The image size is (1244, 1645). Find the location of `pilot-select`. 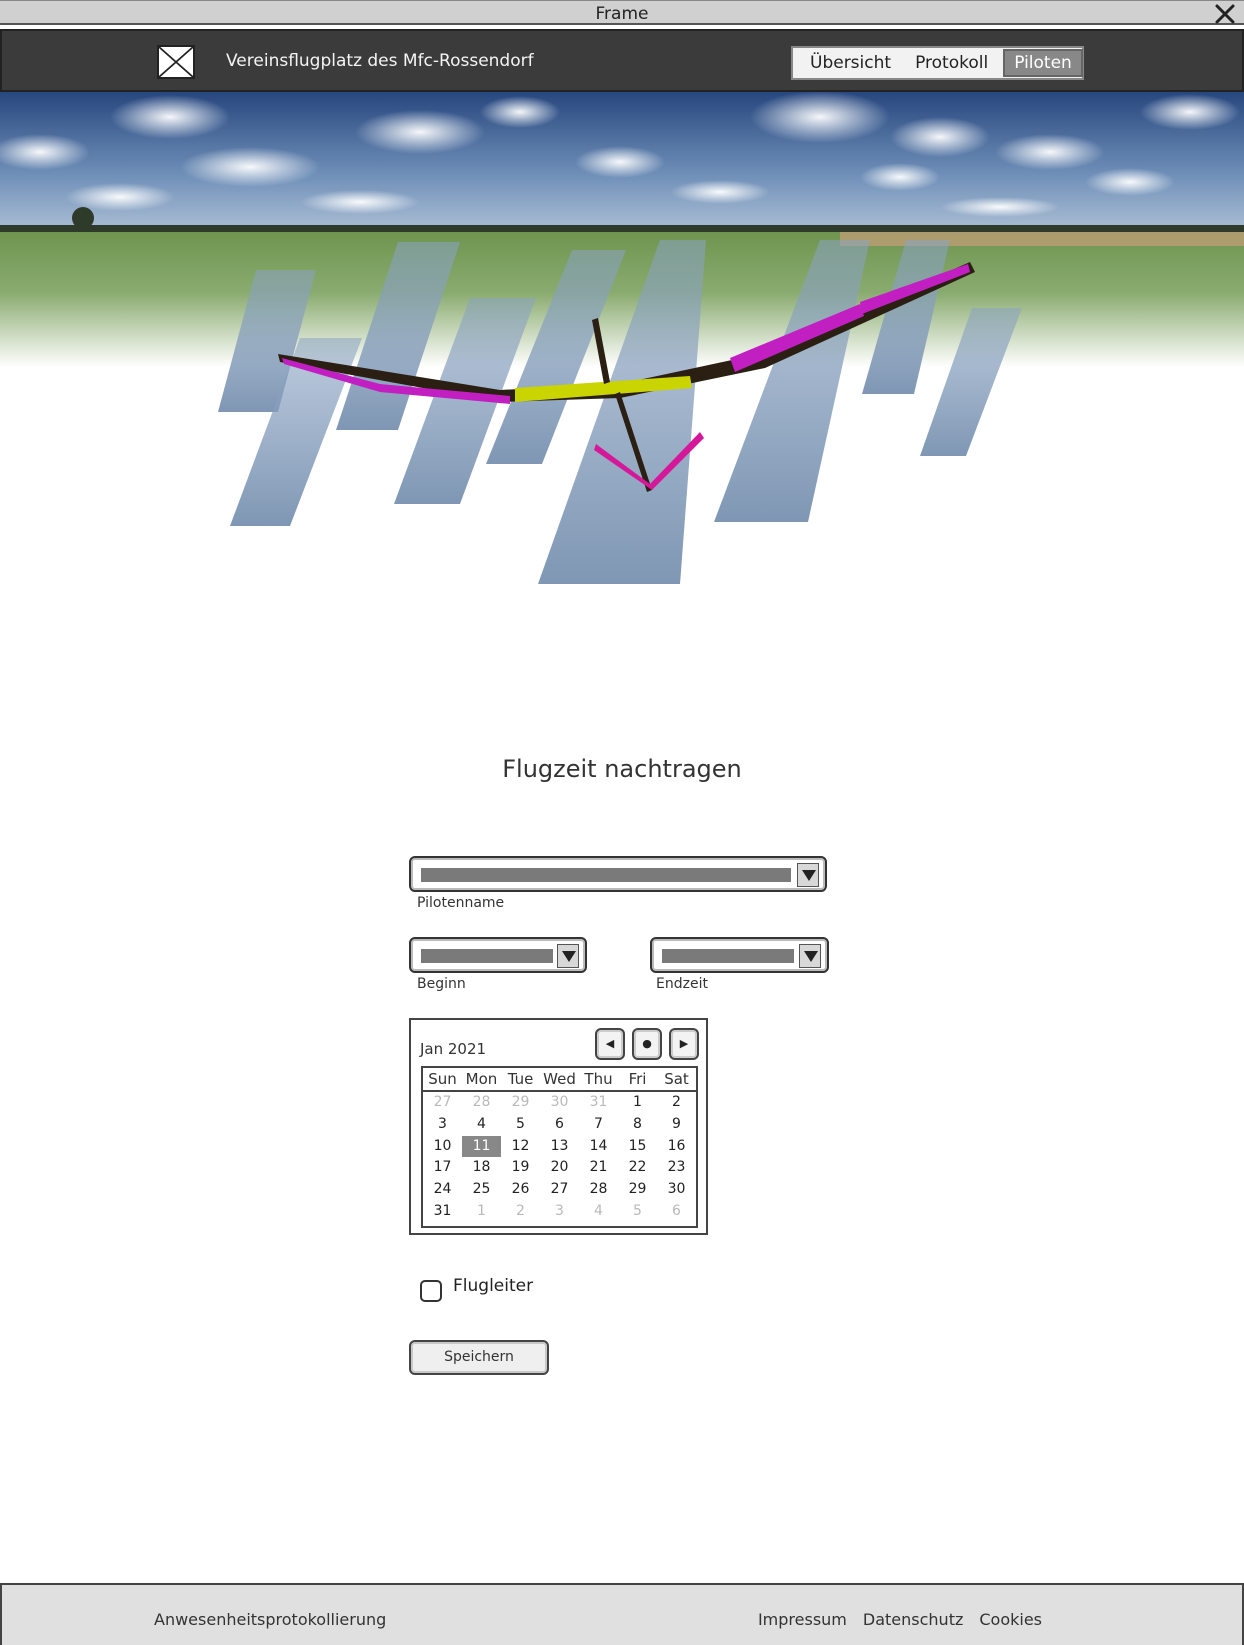

pilot-select is located at coordinates (618, 874).